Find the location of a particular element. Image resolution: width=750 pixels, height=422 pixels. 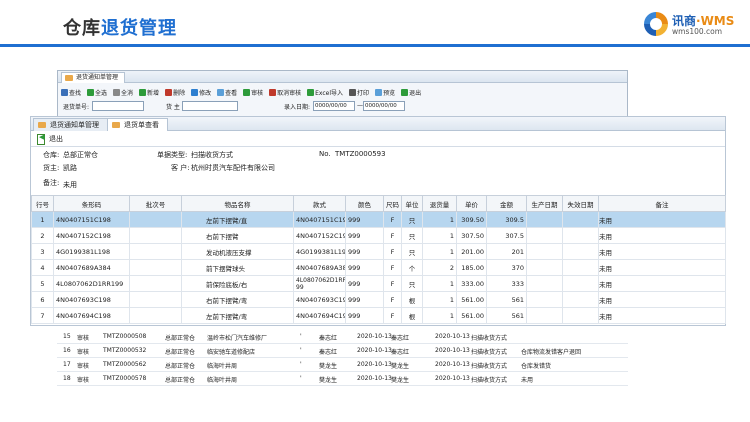

exit-button: 退出 is located at coordinates (50, 139).